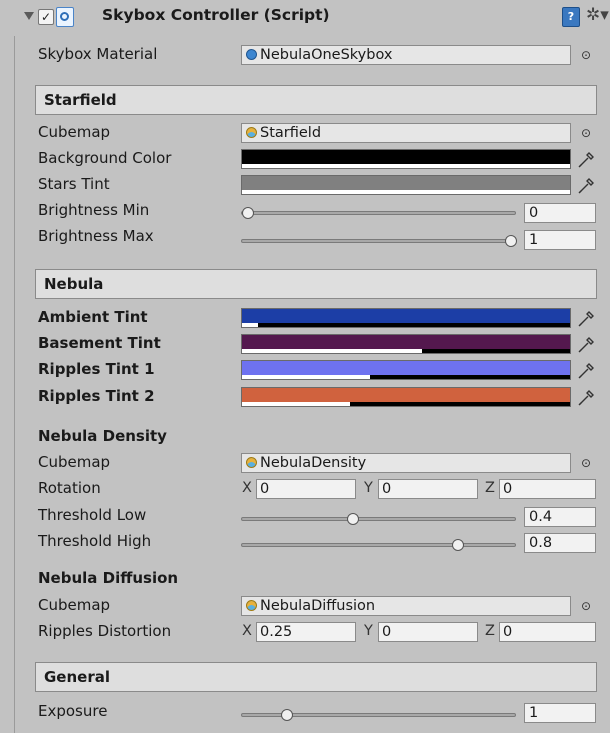  Describe the element at coordinates (316, 284) in the screenshot. I see `section-nebula: Nebula` at that location.